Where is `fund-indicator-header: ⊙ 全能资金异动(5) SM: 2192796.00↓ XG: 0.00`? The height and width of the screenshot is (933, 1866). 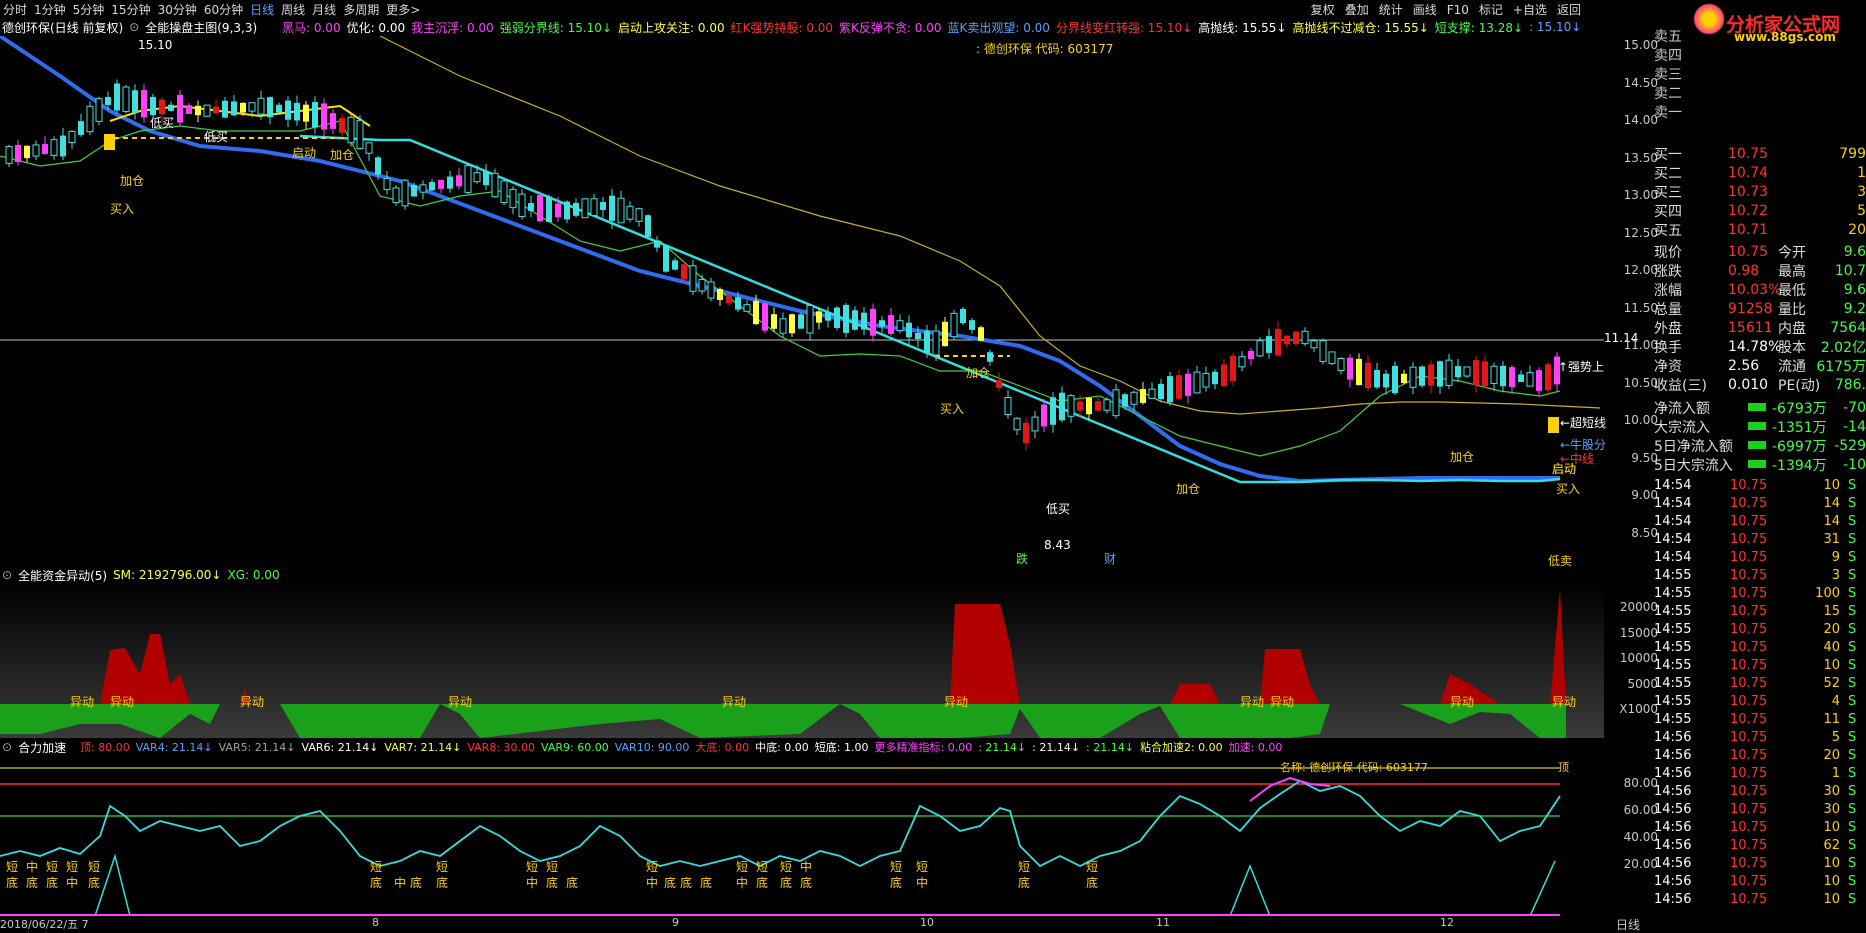
fund-indicator-header: ⊙ 全能资金异动(5) SM: 2192796.00↓ XG: 0.00 is located at coordinates (144, 575).